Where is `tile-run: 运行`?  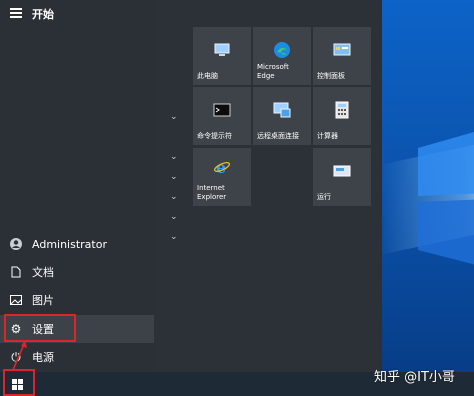
tile-run: 运行 is located at coordinates (342, 177).